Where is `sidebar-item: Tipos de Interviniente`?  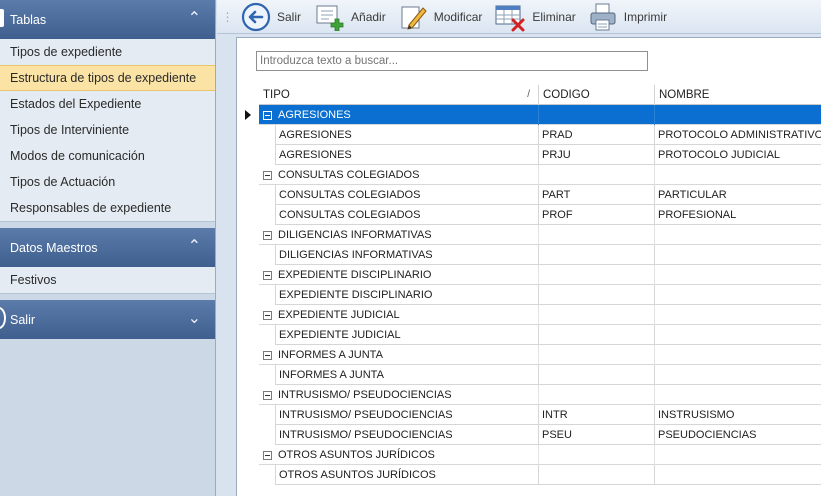 sidebar-item: Tipos de Interviniente is located at coordinates (107, 130).